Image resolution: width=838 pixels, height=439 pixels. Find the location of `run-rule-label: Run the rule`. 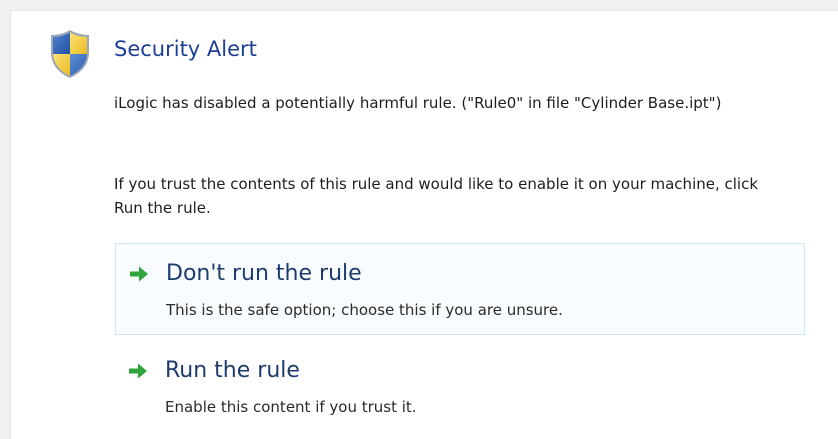

run-rule-label: Run the rule is located at coordinates (232, 370).